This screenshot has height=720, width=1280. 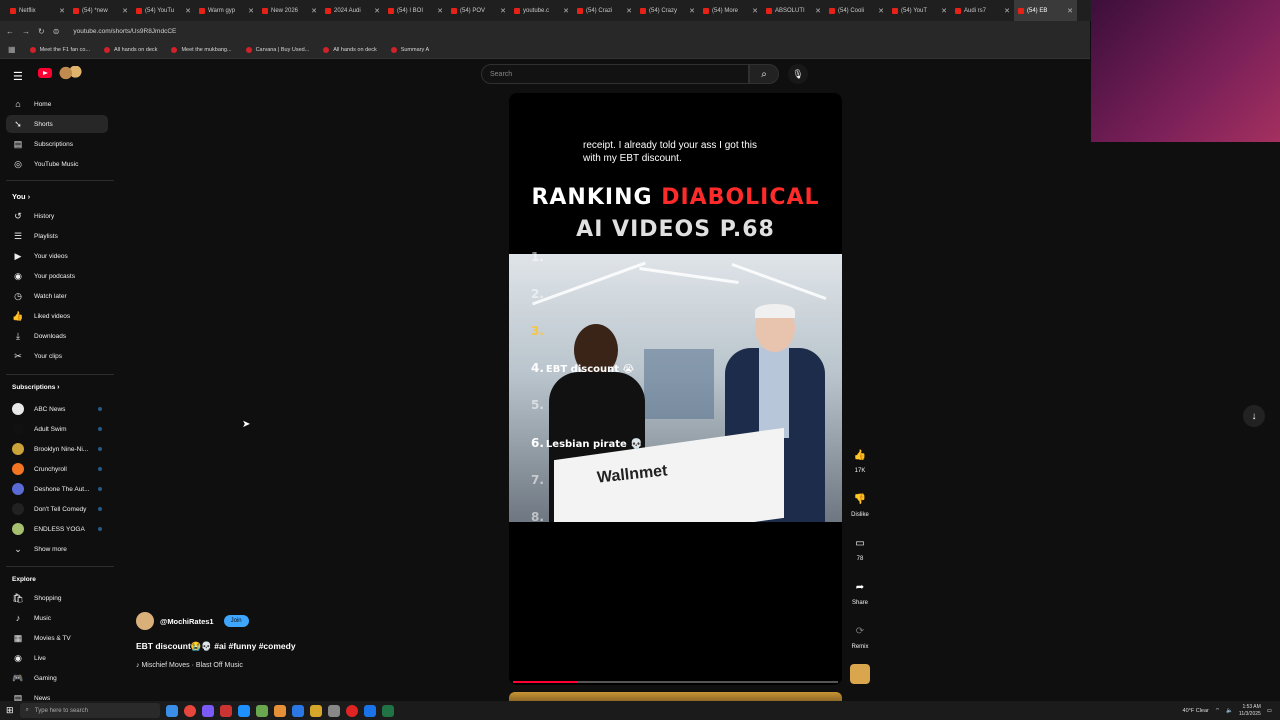 I want to click on share-icon: ➦, so click(x=860, y=587).